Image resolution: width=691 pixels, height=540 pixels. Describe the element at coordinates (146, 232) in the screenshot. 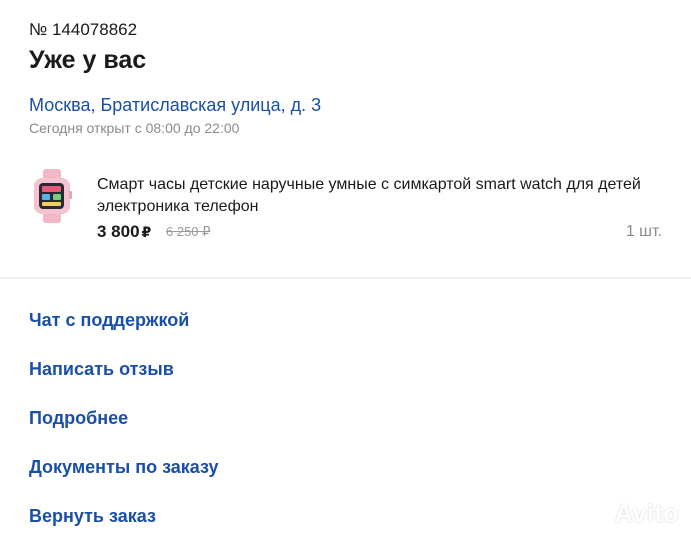

I see `price-currency: ₽` at that location.